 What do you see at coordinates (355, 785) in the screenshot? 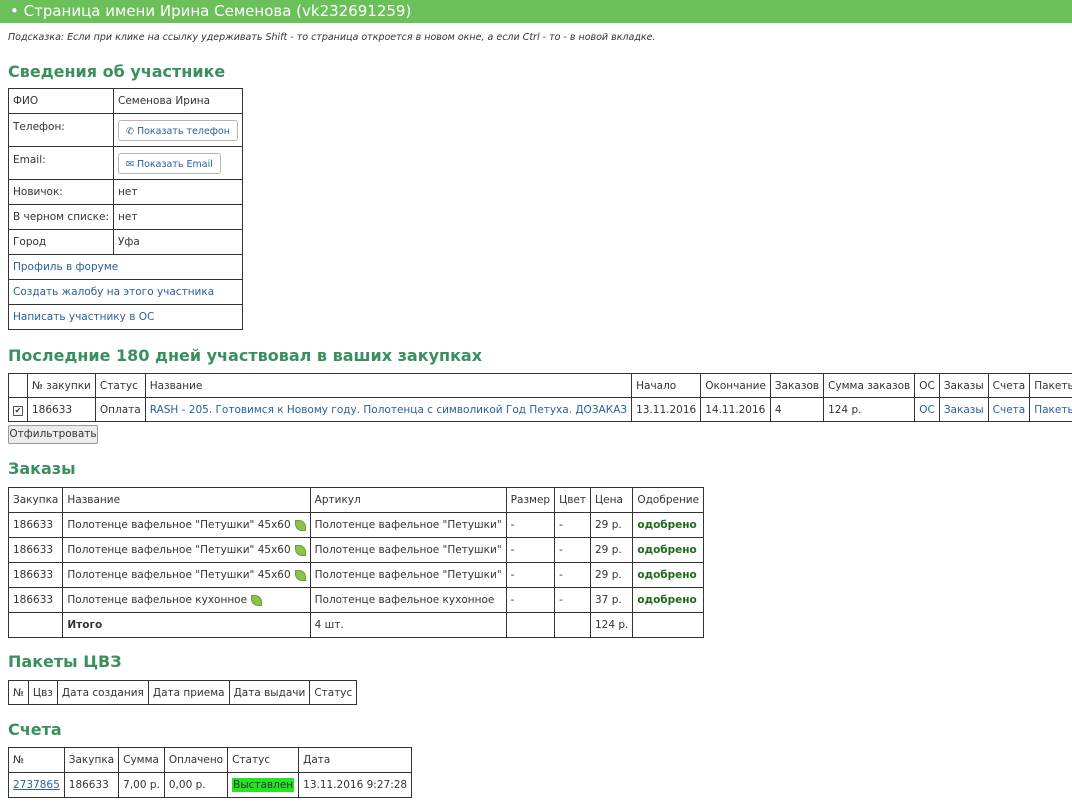
I see `bill-date: 13.11.2016 9:27:28` at bounding box center [355, 785].